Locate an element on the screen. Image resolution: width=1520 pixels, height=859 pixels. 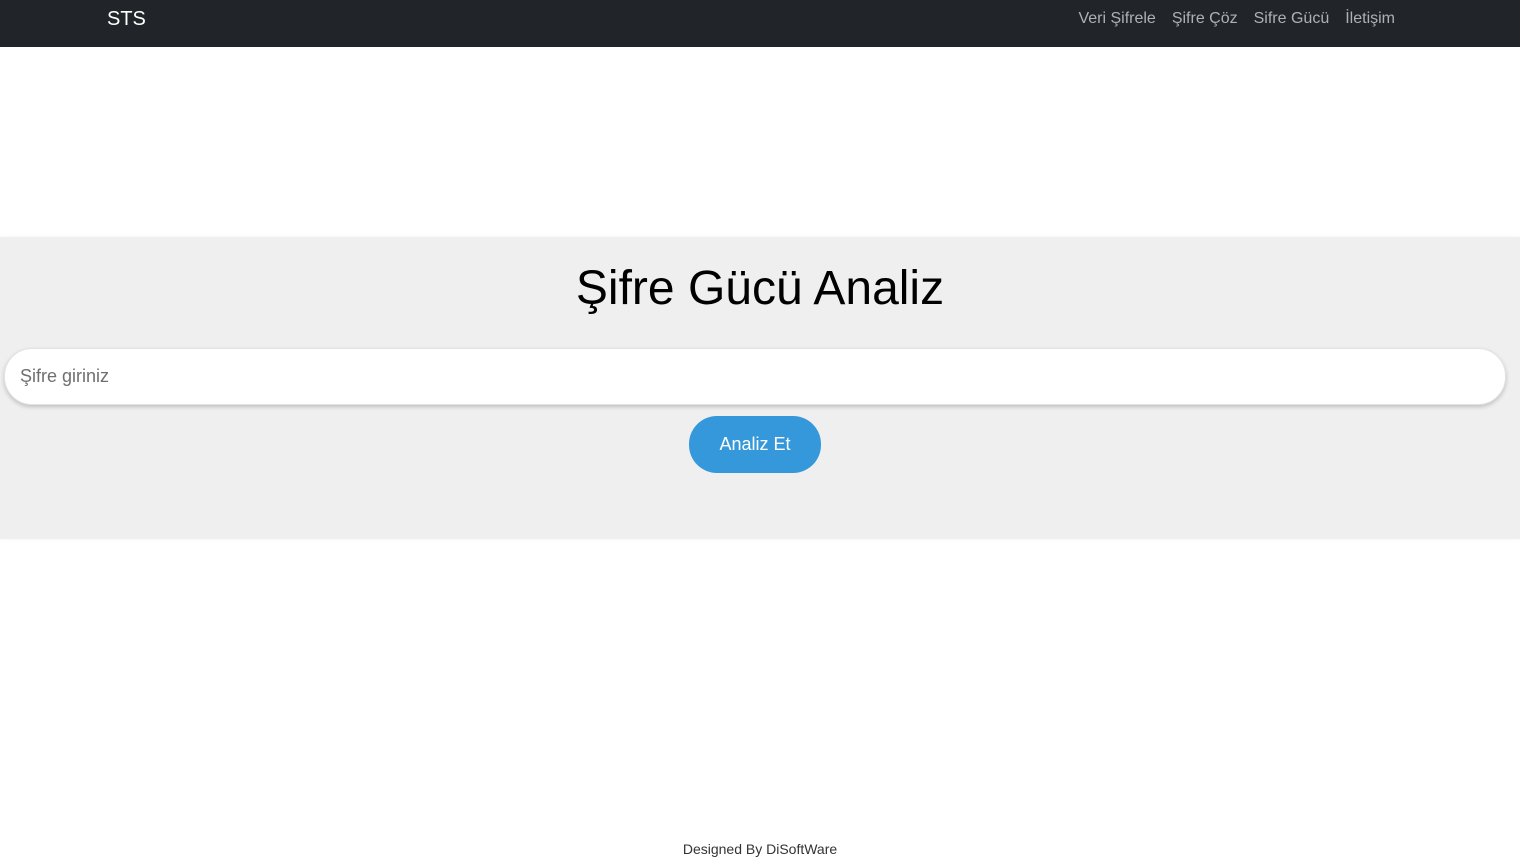
nav-link-sifre-coz: Şifre Çöz is located at coordinates (1205, 19).